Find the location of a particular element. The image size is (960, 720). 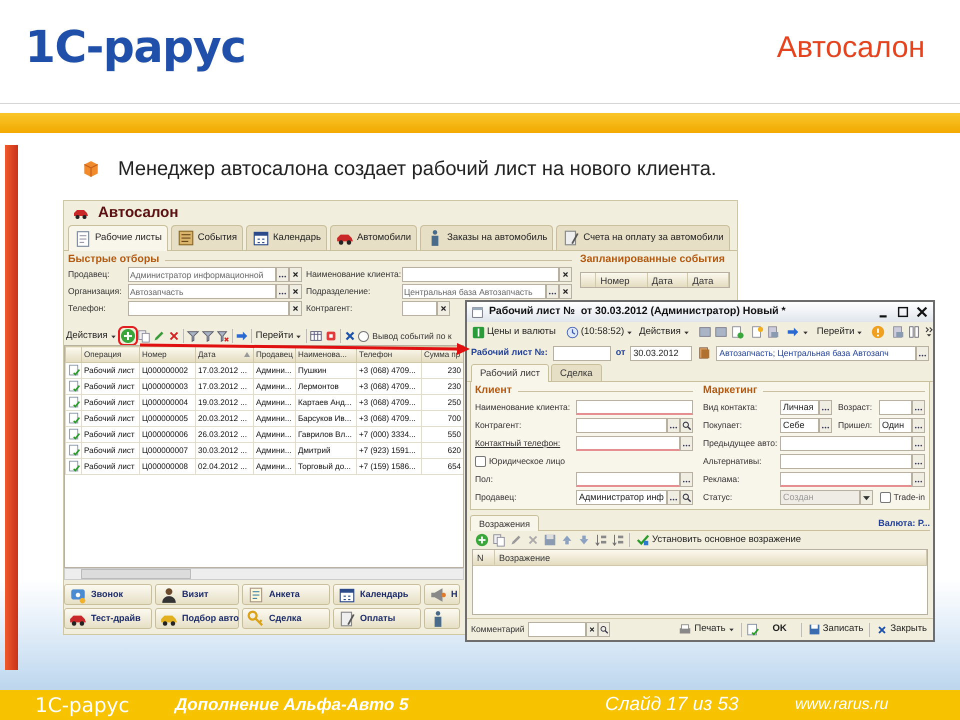

save-icon is located at coordinates (550, 540).